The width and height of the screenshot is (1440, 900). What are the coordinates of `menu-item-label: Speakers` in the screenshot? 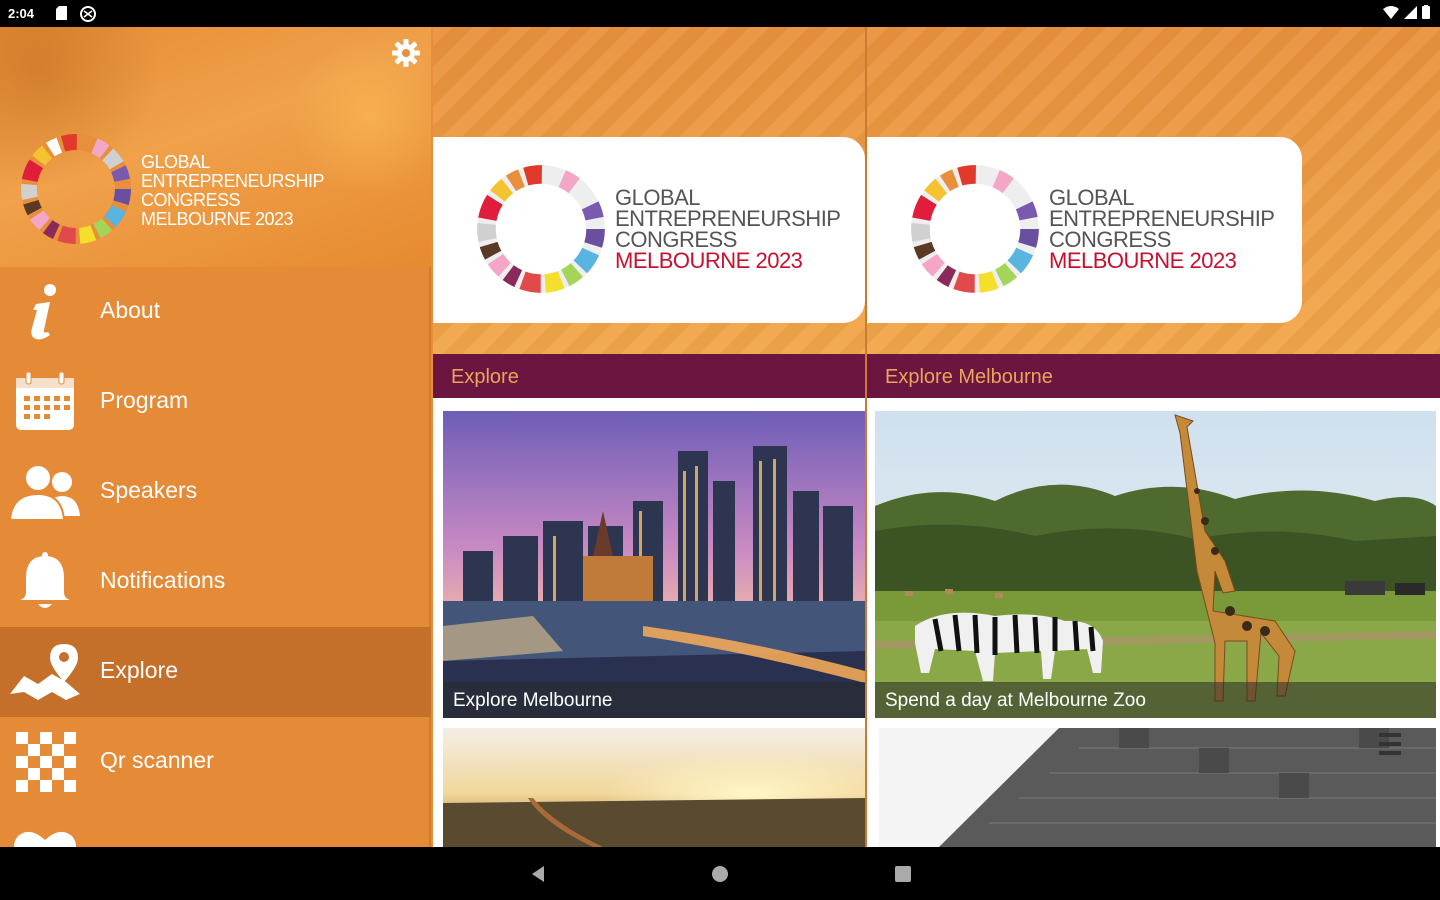 It's located at (149, 490).